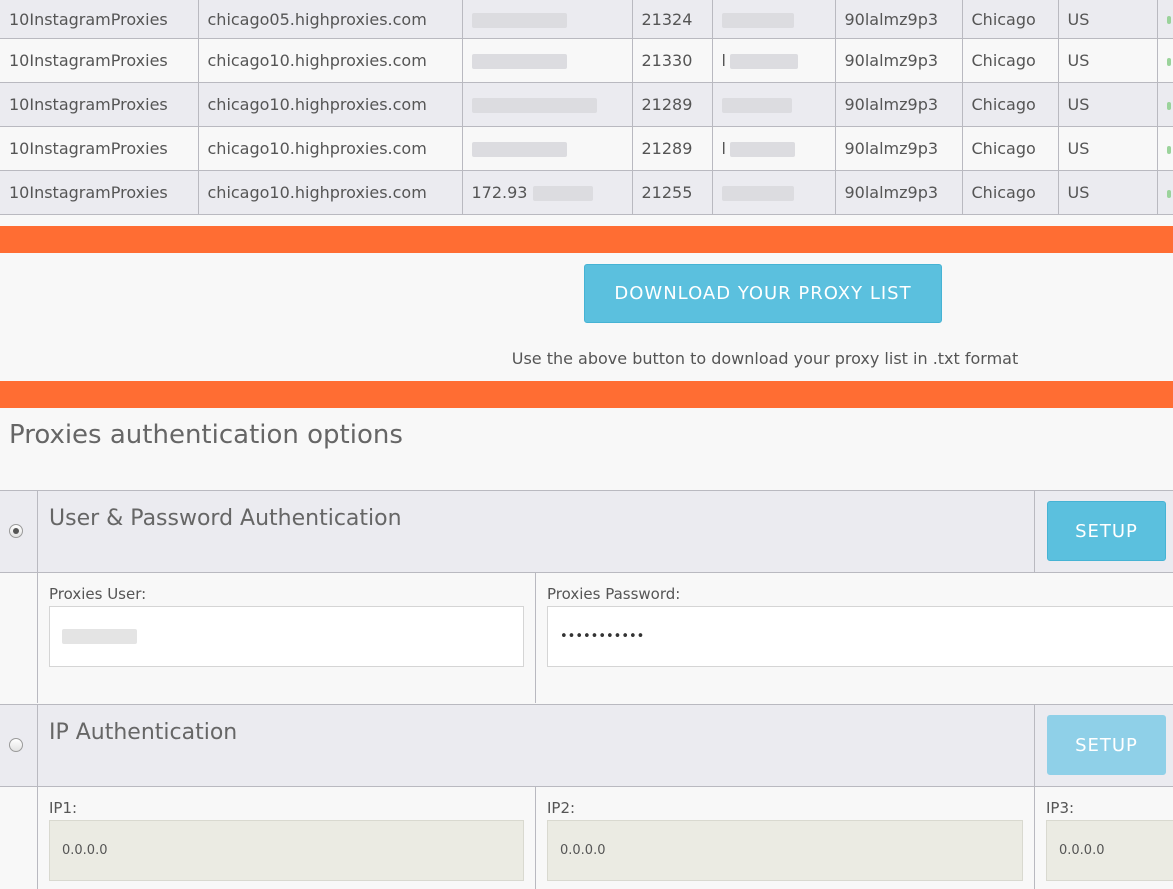 Image resolution: width=1173 pixels, height=889 pixels. What do you see at coordinates (785, 850) in the screenshot?
I see `ip2-input: 0.0.0.0` at bounding box center [785, 850].